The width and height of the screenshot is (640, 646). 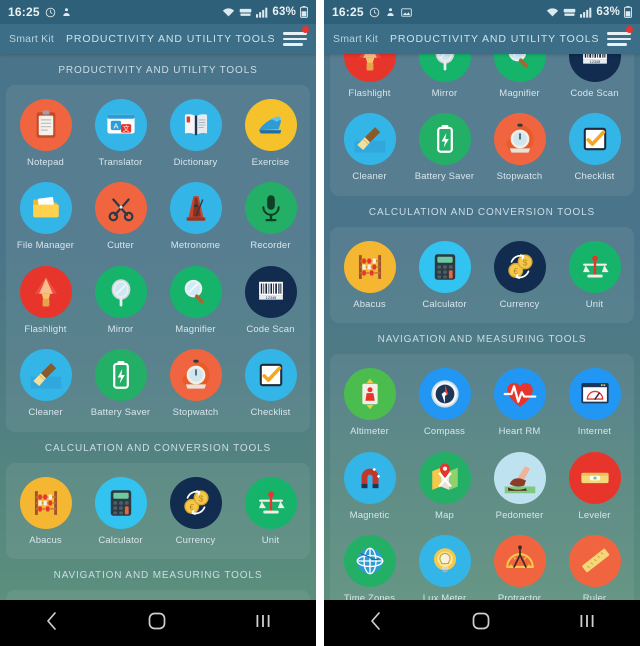 I want to click on tool-item-lux-meter: Lux Meter, so click(x=444, y=565).